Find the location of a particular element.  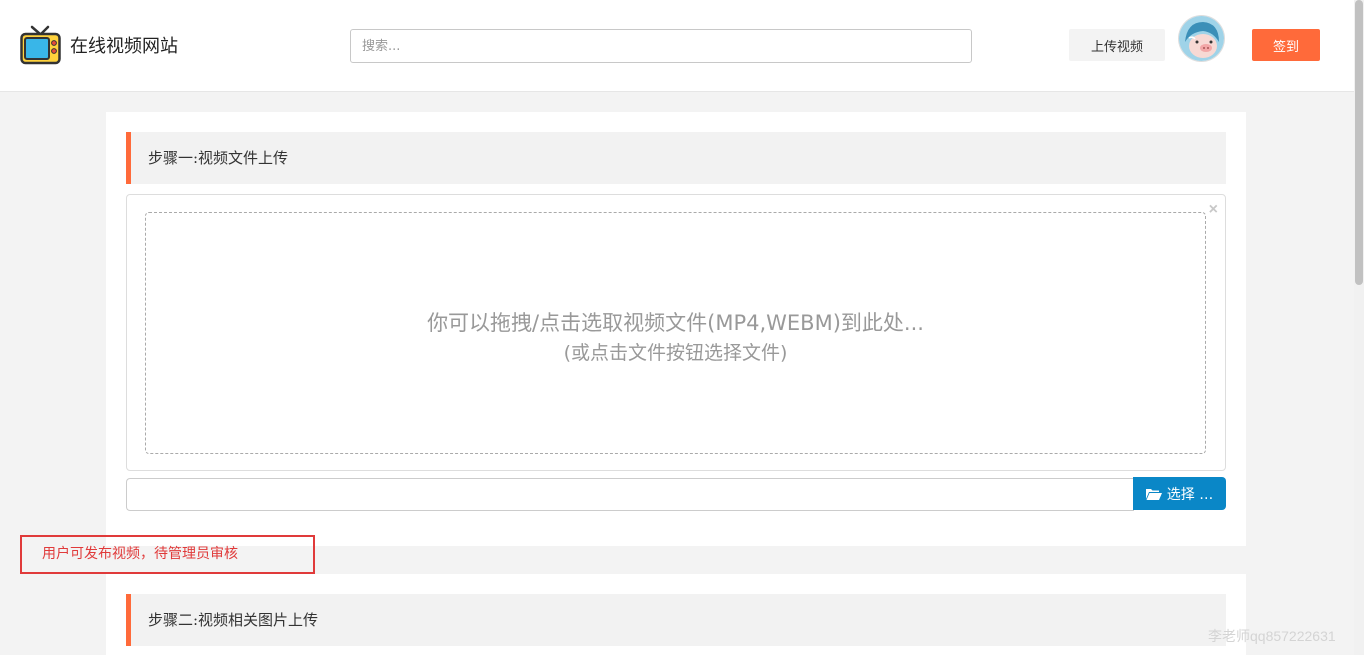

folder-open-icon is located at coordinates (1153, 494).